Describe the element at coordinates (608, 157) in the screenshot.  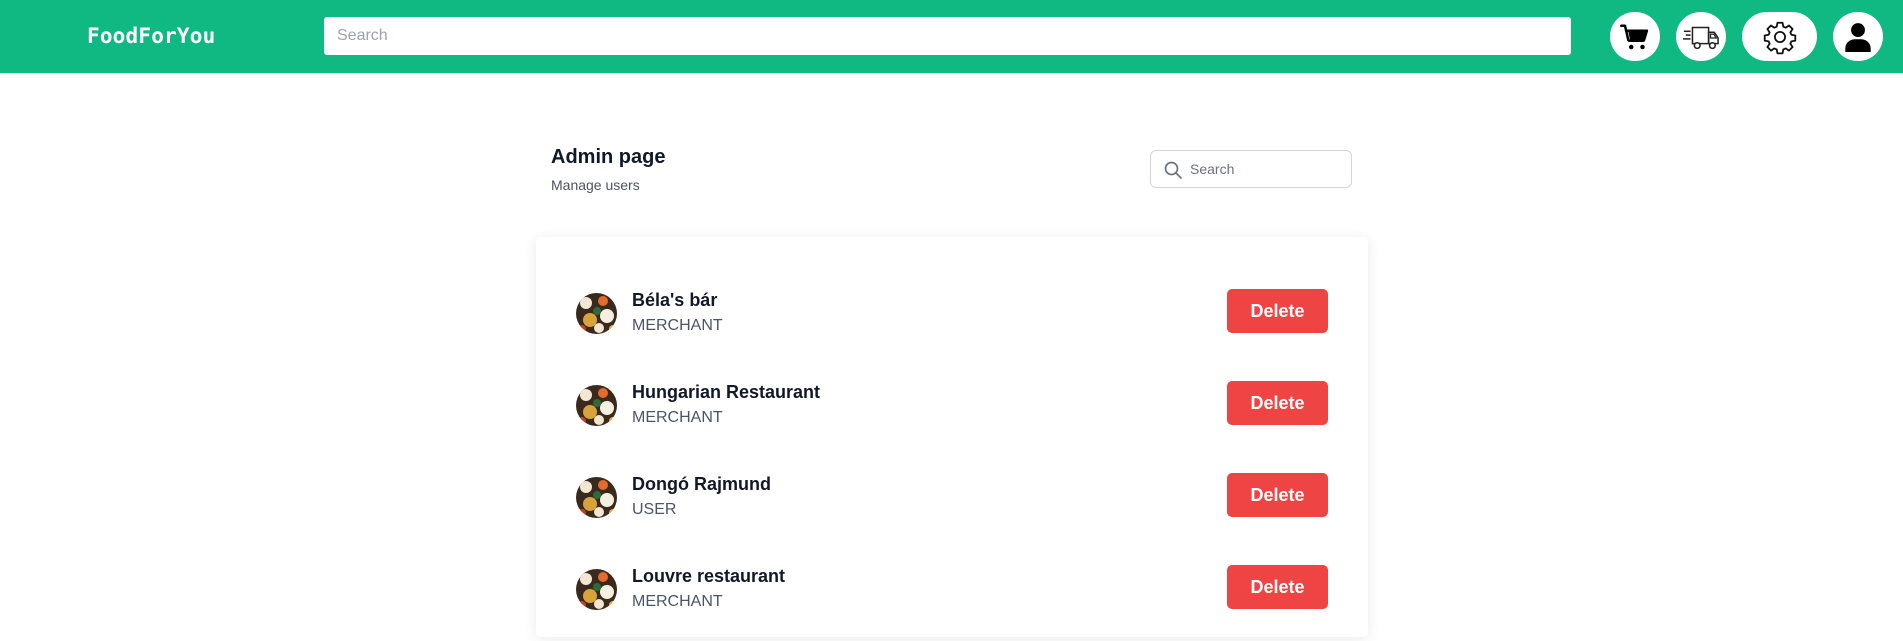
I see `page-title: Admin page` at that location.